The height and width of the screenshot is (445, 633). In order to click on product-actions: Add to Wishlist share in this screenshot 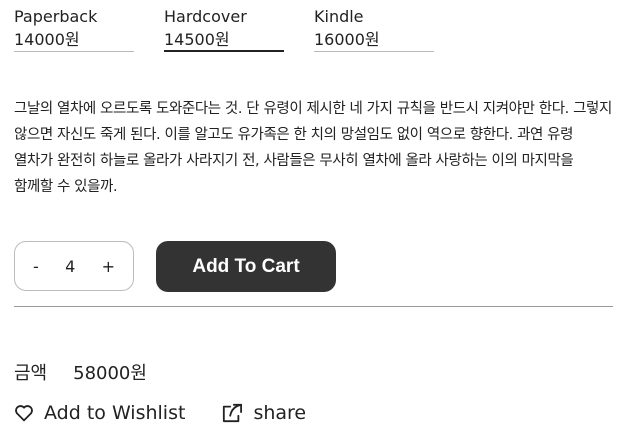, I will do `click(178, 413)`.